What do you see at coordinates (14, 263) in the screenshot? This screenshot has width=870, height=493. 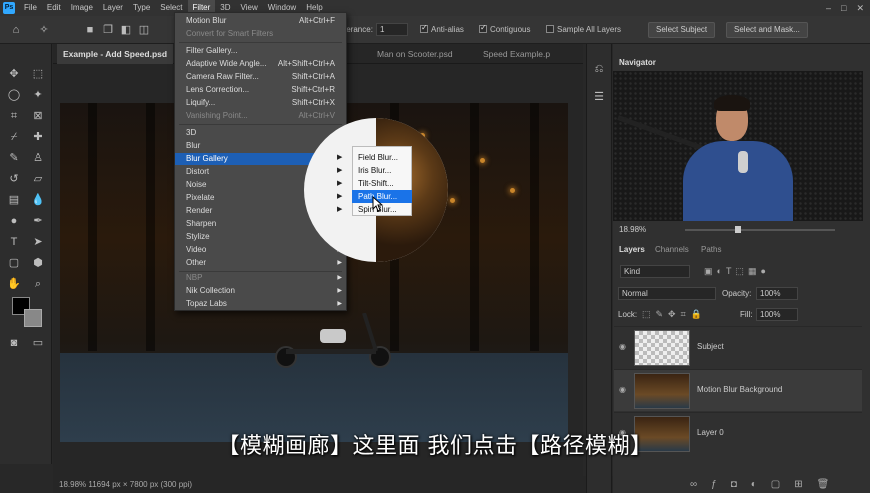 I see `rectangle-tool-icon: ▢` at bounding box center [14, 263].